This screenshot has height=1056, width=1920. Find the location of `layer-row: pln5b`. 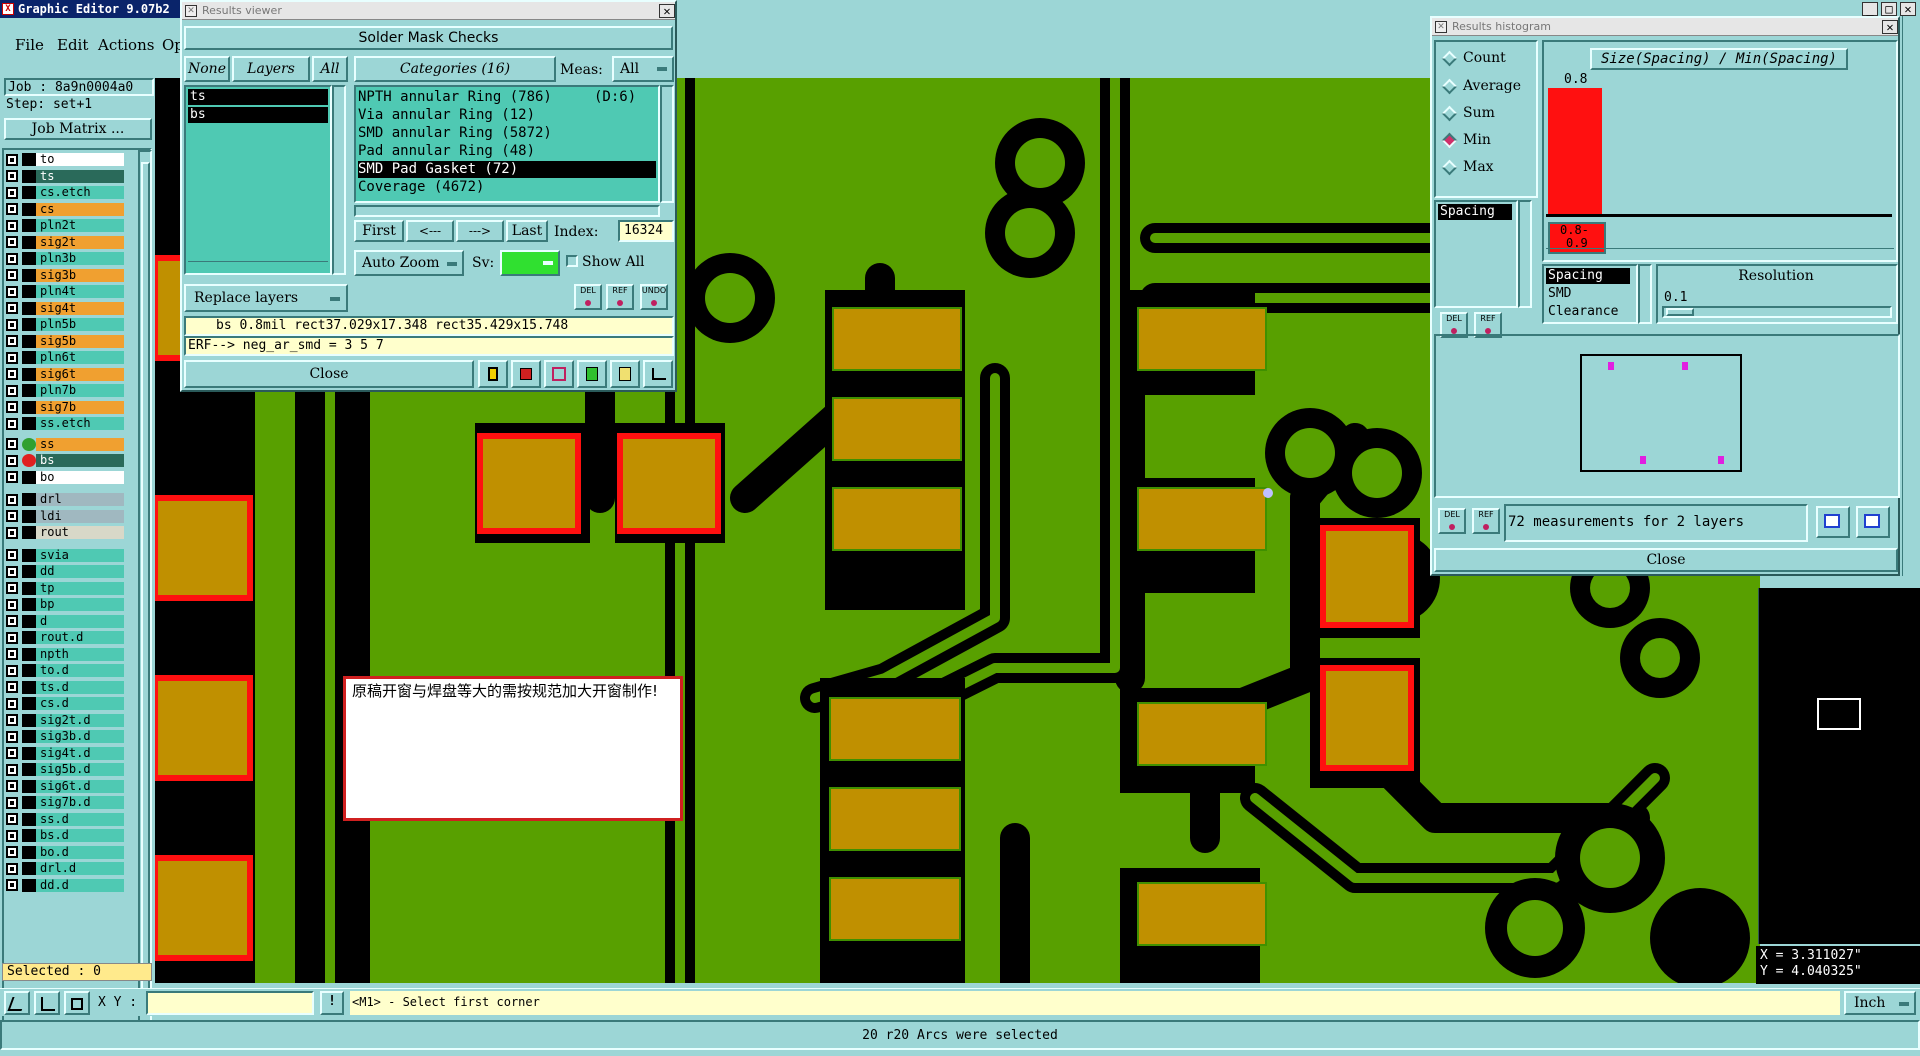

layer-row: pln5b is located at coordinates (65, 324).